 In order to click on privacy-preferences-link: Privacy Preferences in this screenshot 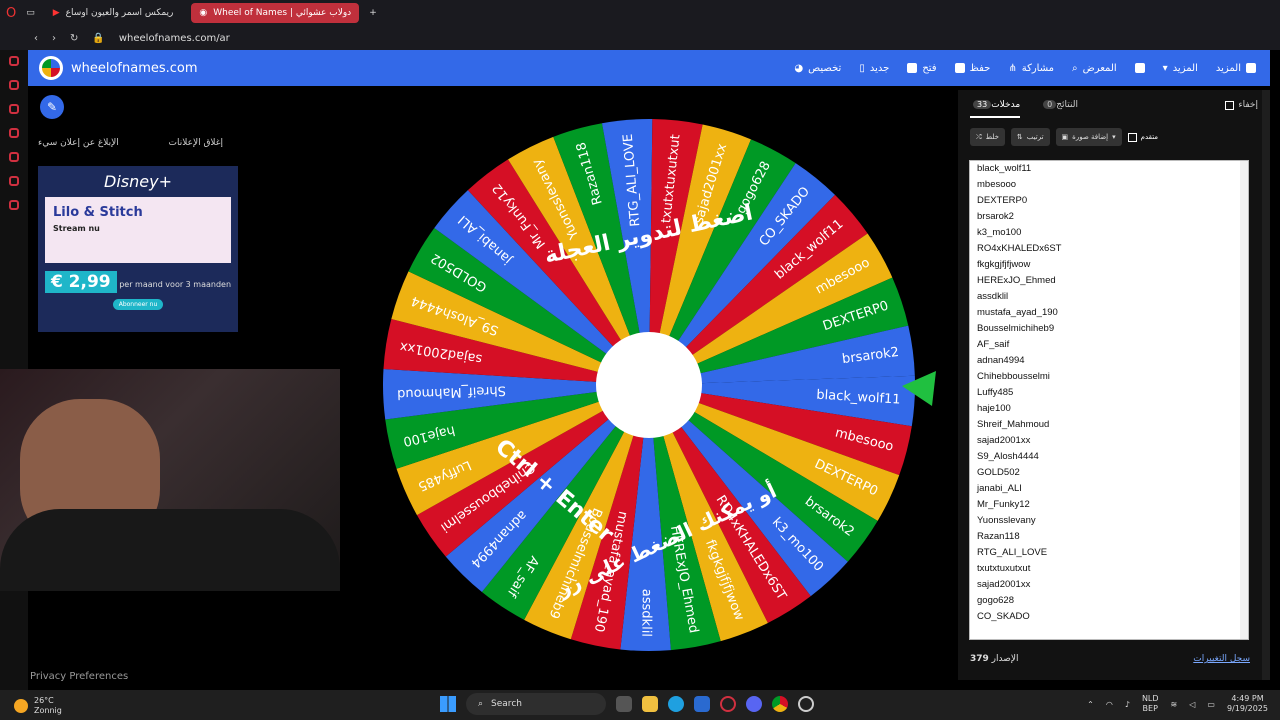, I will do `click(79, 676)`.